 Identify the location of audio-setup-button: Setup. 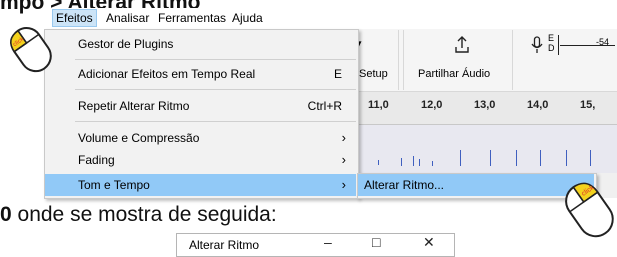
(373, 74).